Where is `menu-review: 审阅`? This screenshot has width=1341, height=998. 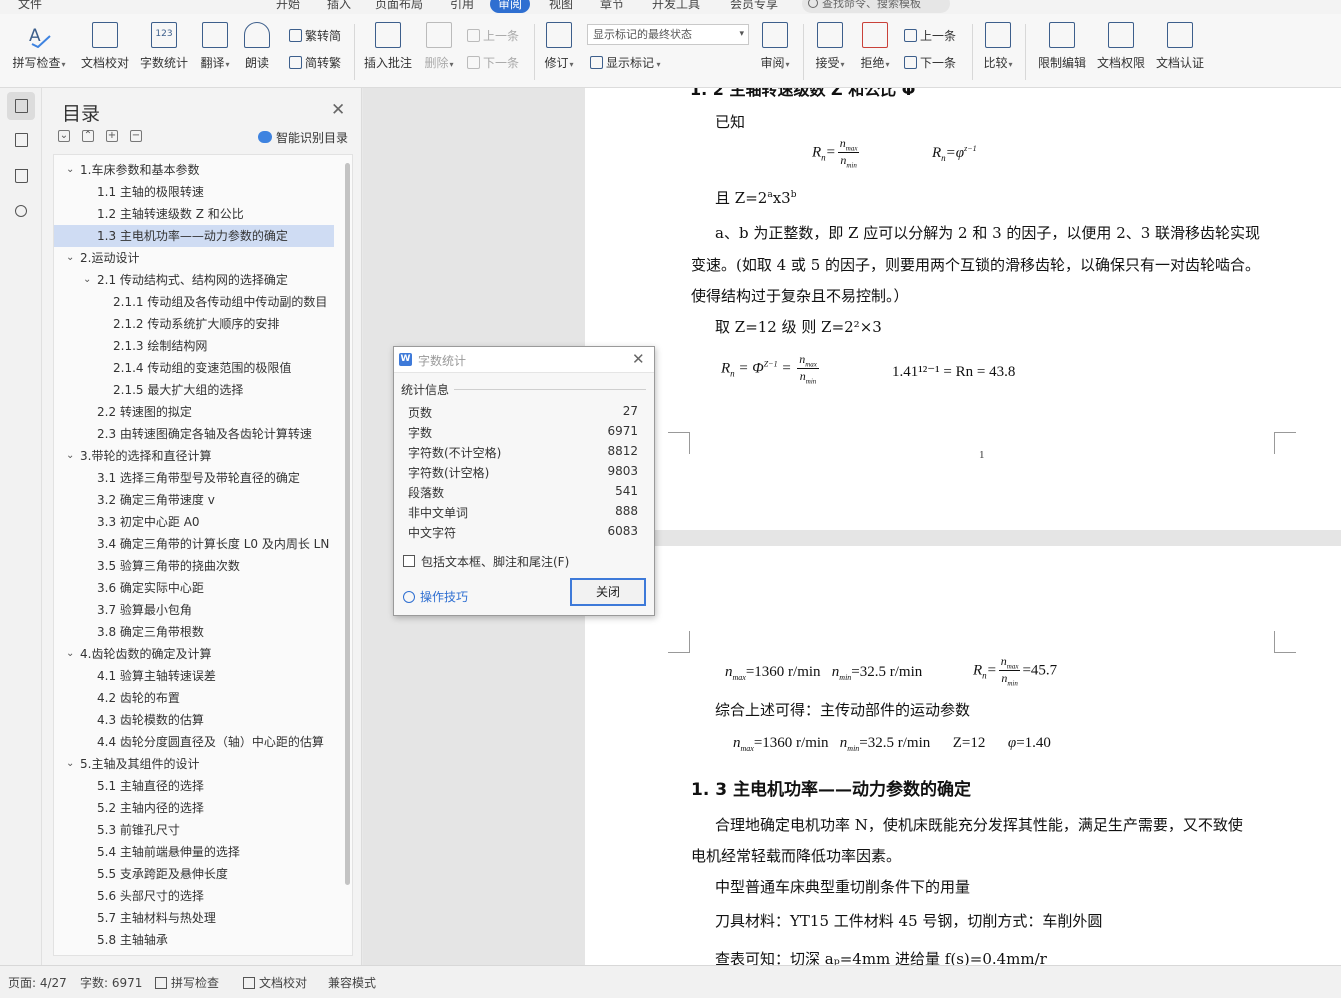 menu-review: 审阅 is located at coordinates (510, 6).